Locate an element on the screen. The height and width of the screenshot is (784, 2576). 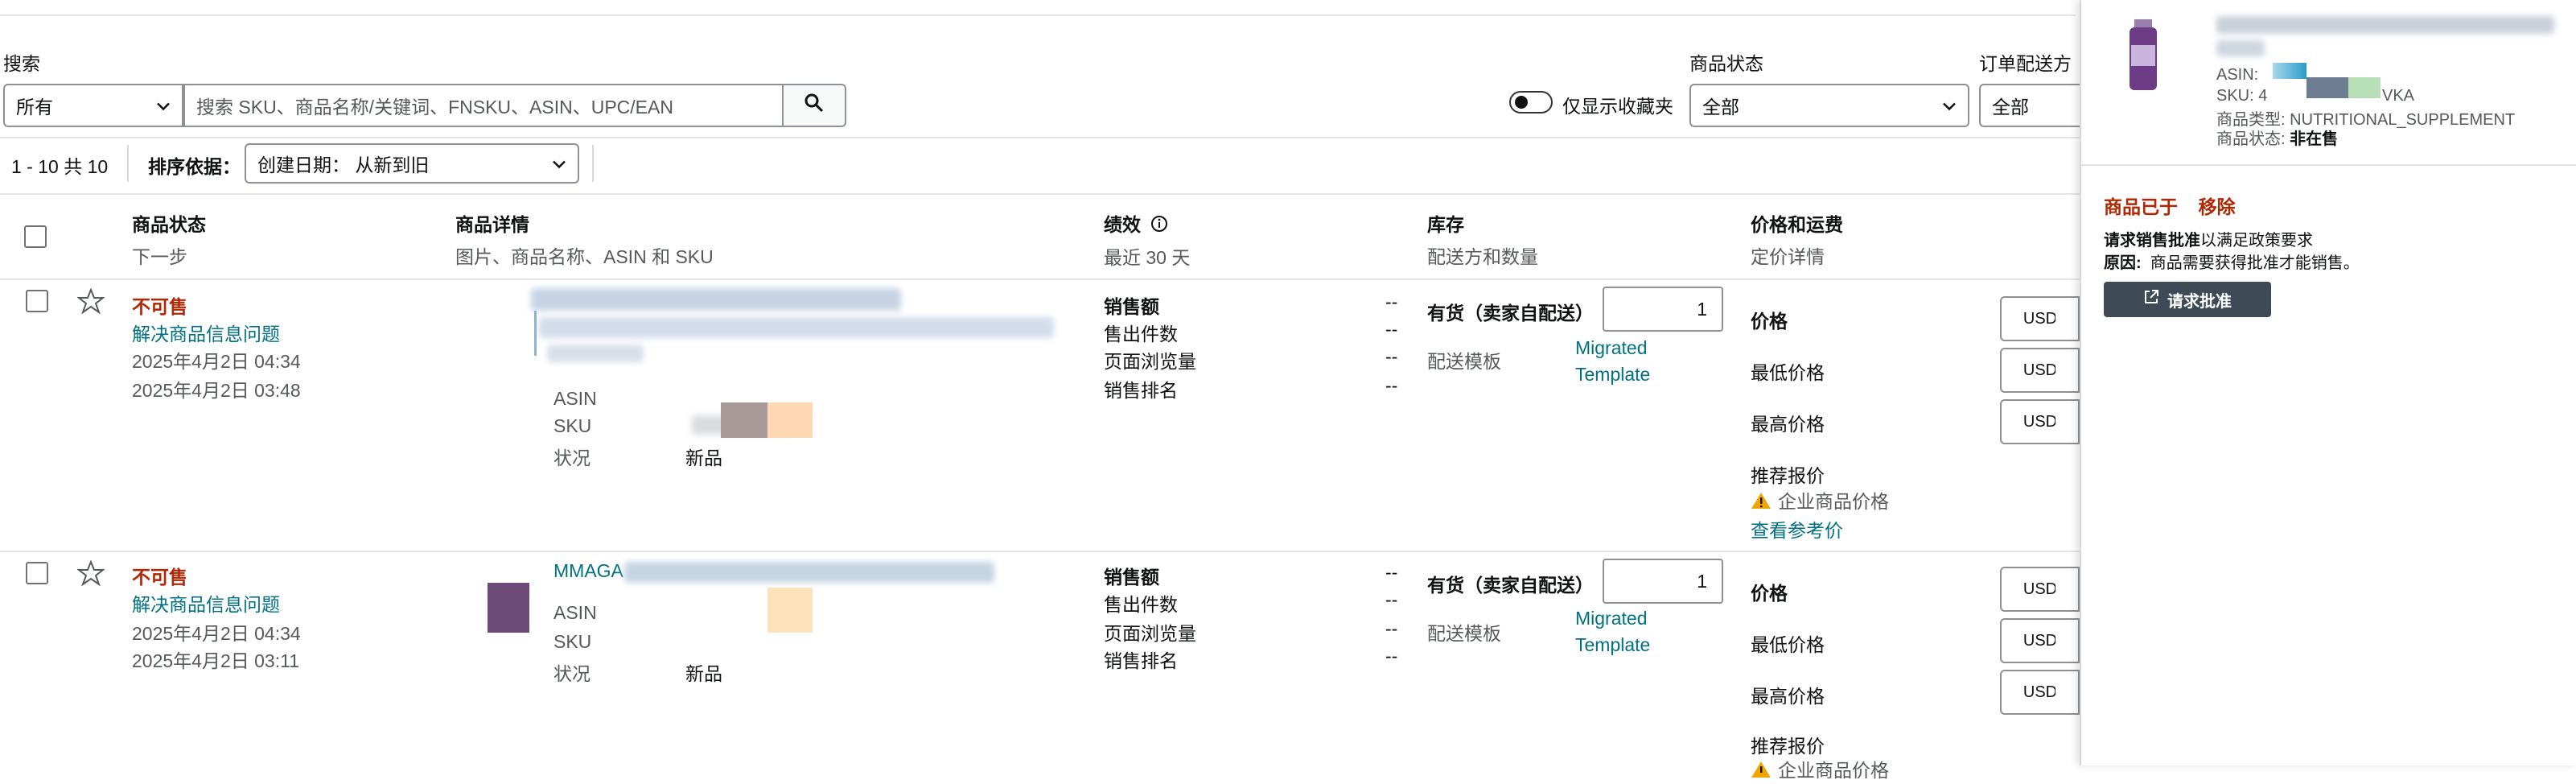
sort-select: 创建日期： 从新到旧 is located at coordinates (412, 163).